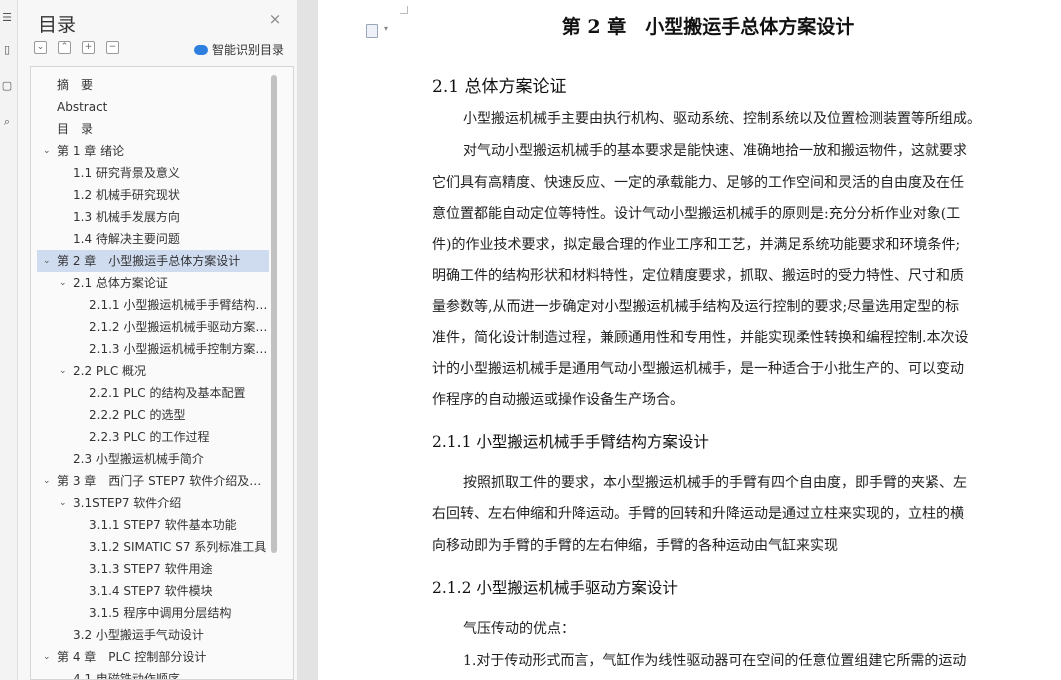 The height and width of the screenshot is (680, 1061). I want to click on toc-item: 1.3 机械手发展方向, so click(153, 217).